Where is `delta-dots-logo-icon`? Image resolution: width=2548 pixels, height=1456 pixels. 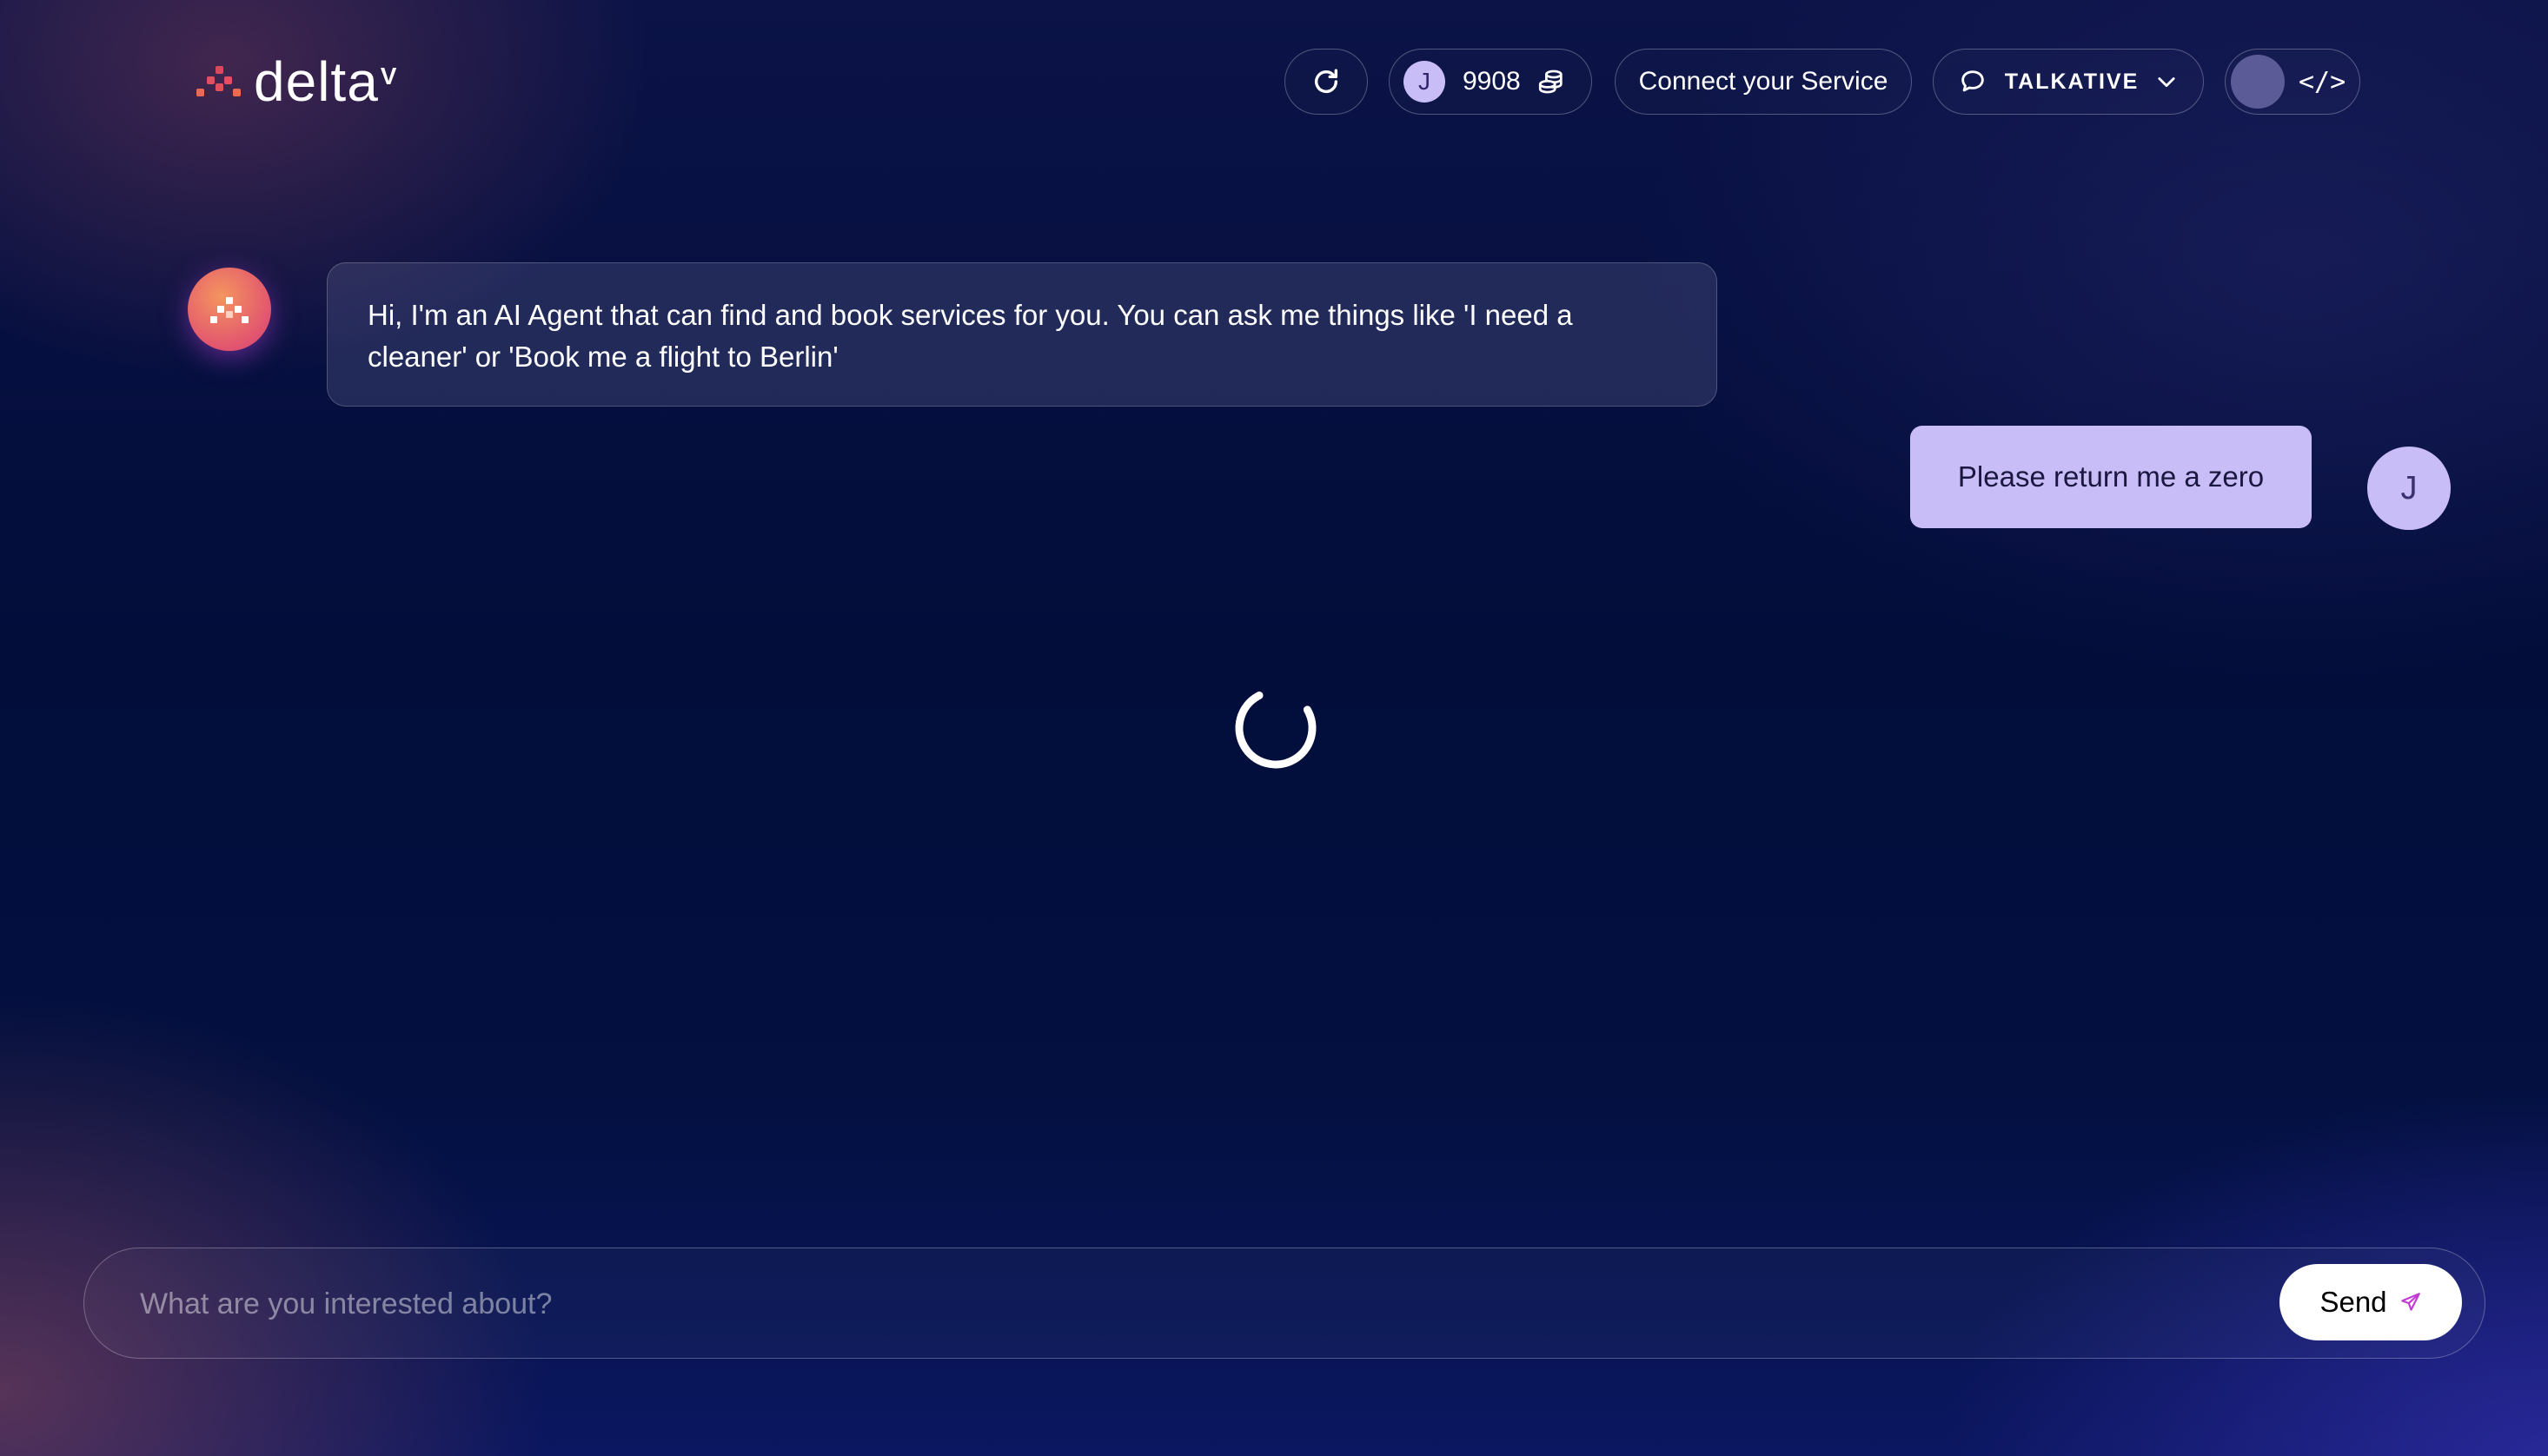
delta-dots-logo-icon is located at coordinates (219, 81).